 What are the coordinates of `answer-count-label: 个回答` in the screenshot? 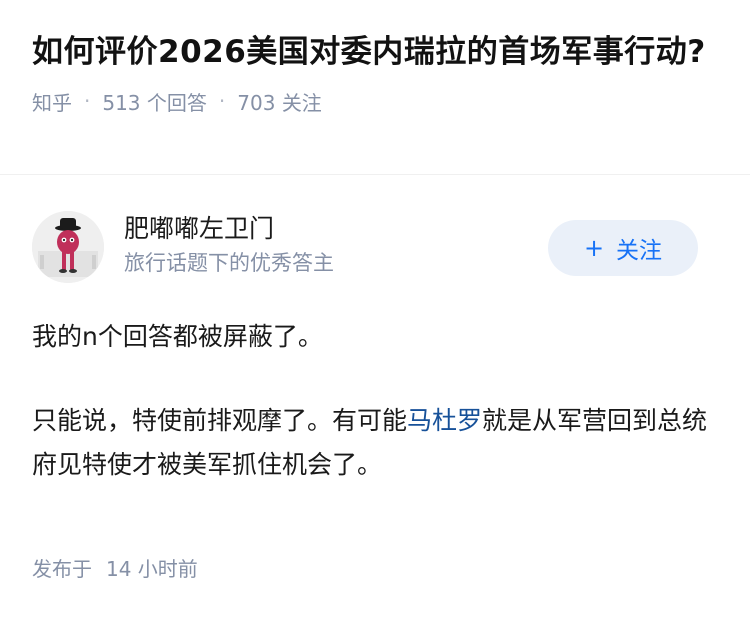 It's located at (176, 102).